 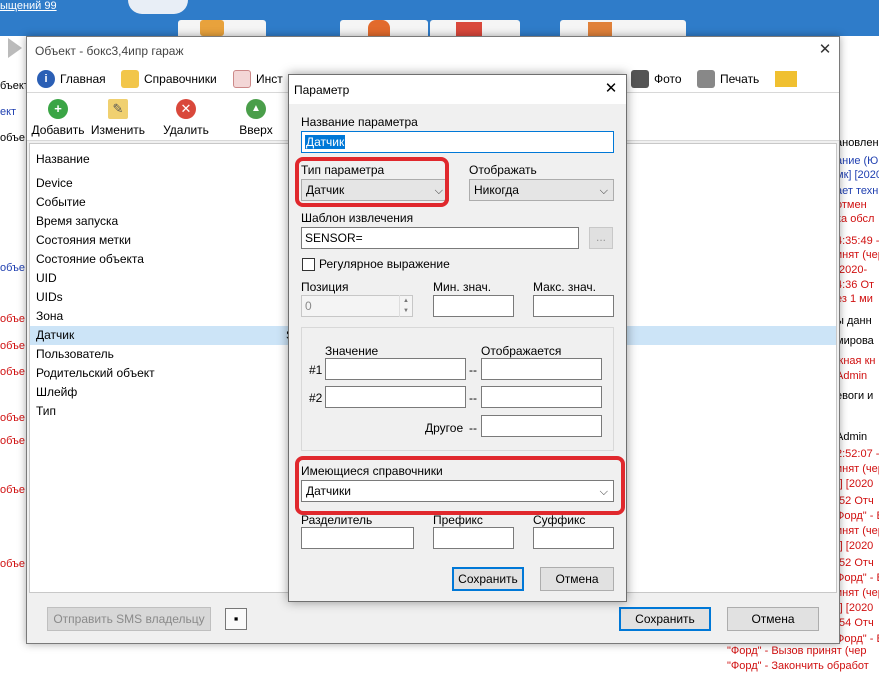 What do you see at coordinates (496, 190) in the screenshot?
I see `display-value: Никогда` at bounding box center [496, 190].